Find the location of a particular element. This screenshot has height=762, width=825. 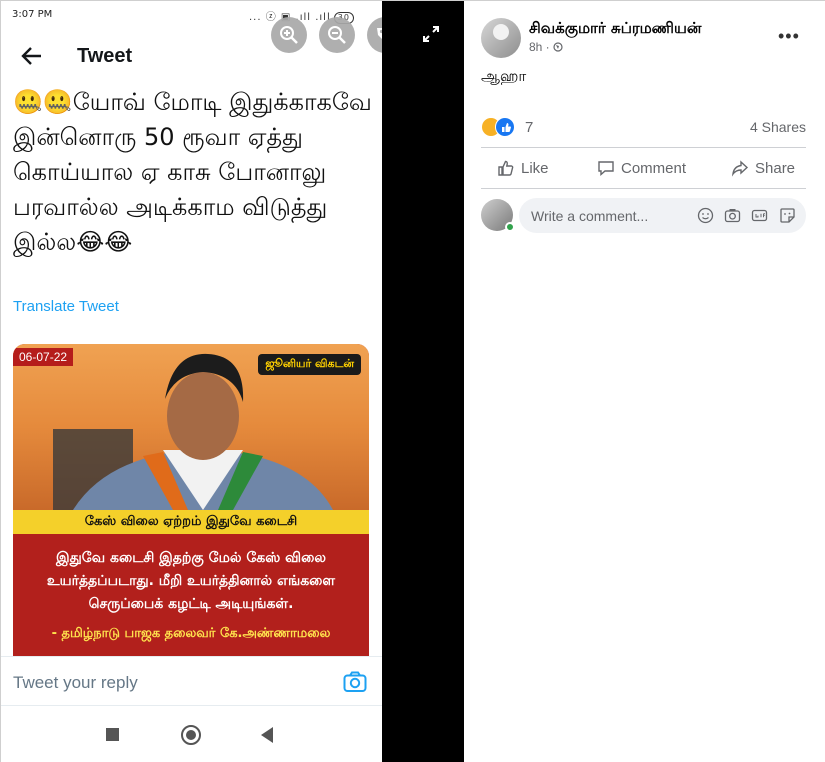

share-icon is located at coordinates (740, 168).